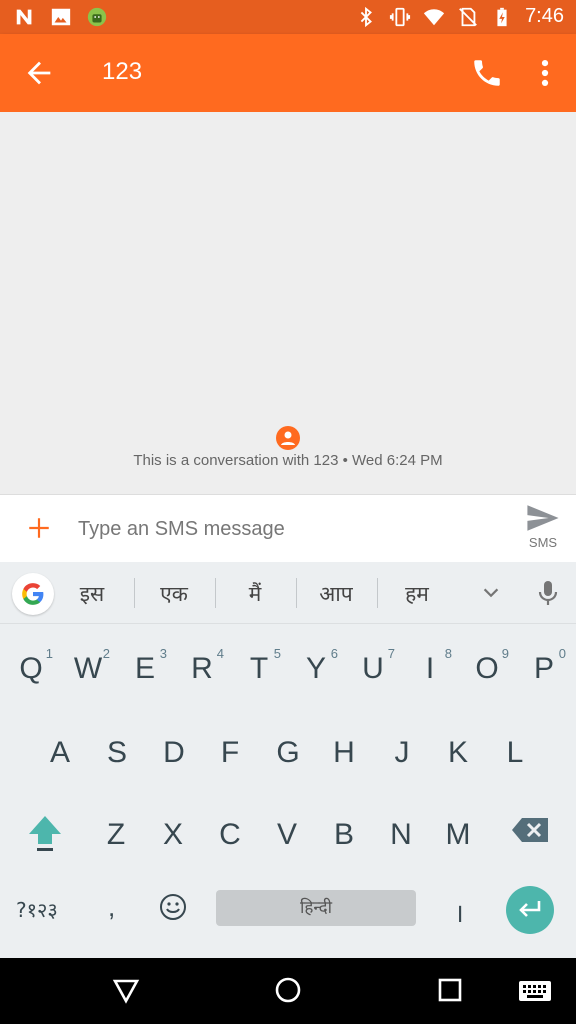 This screenshot has height=1024, width=576. I want to click on google-g-icon, so click(33, 594).